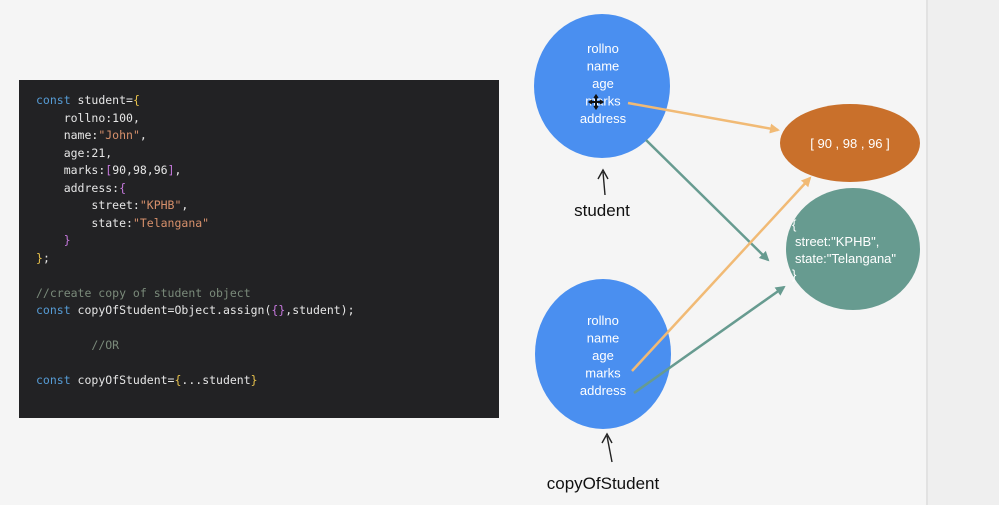  Describe the element at coordinates (845, 258) in the screenshot. I see `address-line: state:"Telangana"` at that location.